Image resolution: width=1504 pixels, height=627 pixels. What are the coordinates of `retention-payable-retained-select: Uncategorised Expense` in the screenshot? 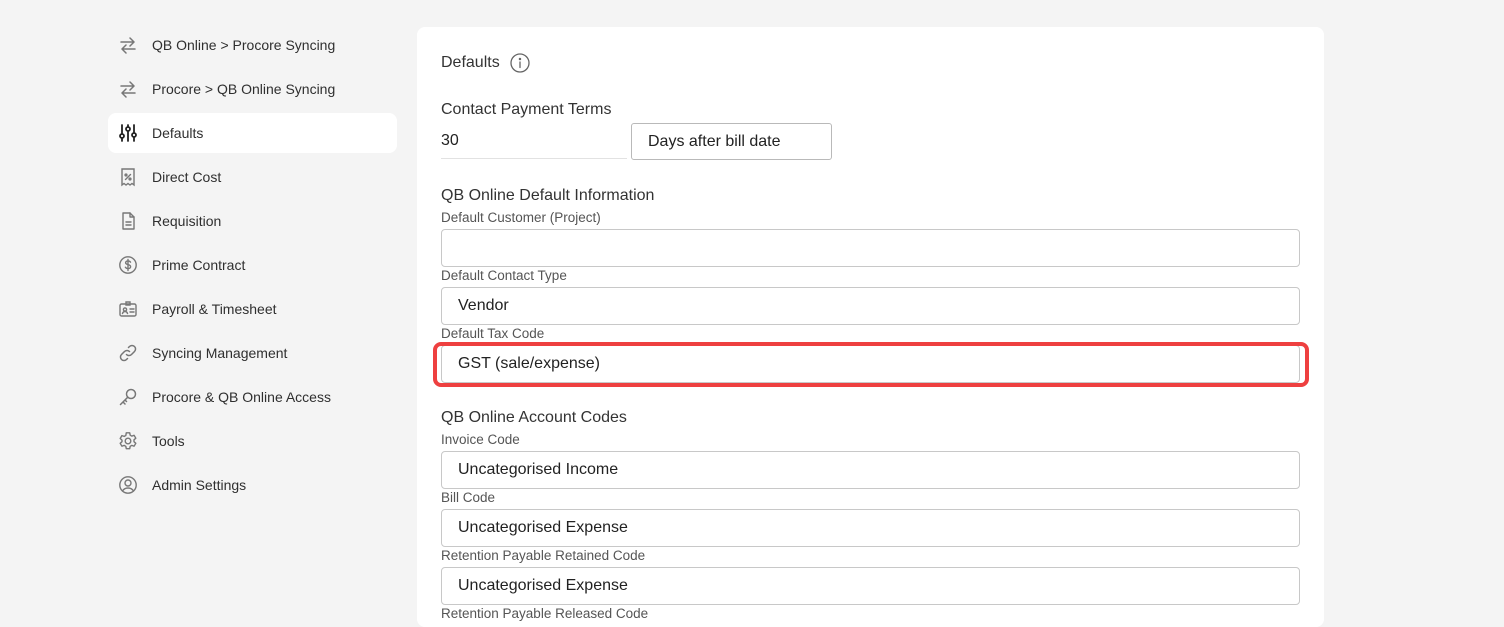 It's located at (870, 586).